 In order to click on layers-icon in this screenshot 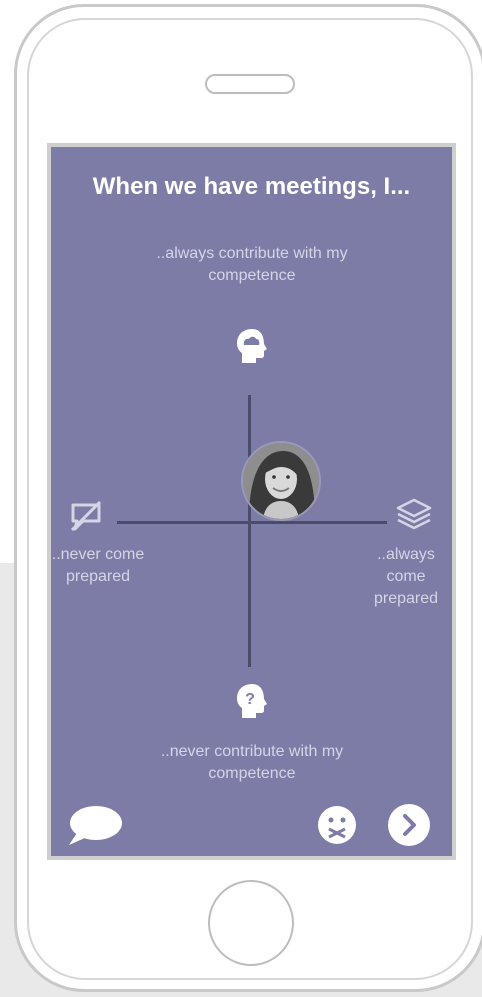, I will do `click(414, 518)`.